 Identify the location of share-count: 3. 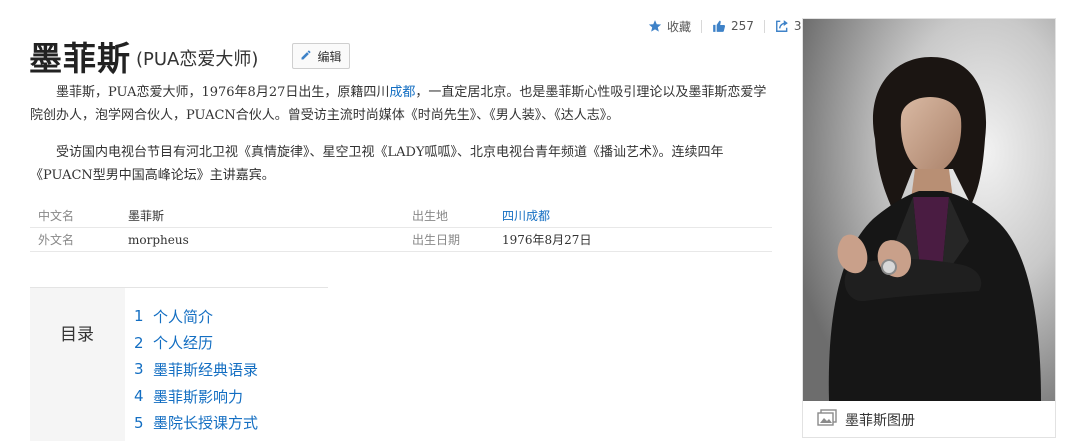
(797, 26).